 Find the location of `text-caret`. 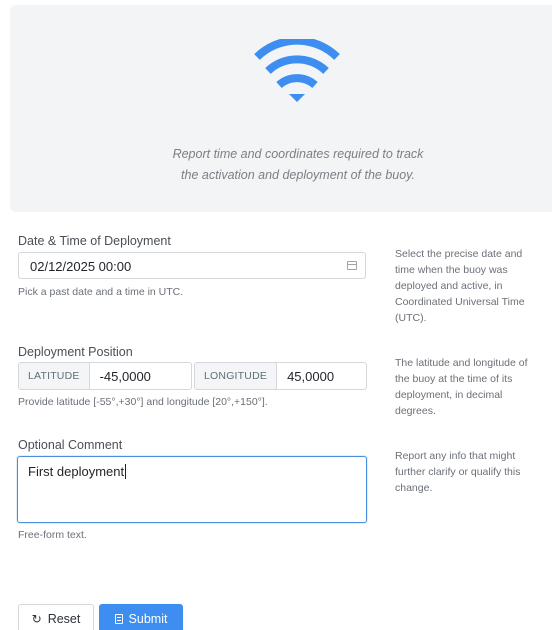

text-caret is located at coordinates (126, 471).